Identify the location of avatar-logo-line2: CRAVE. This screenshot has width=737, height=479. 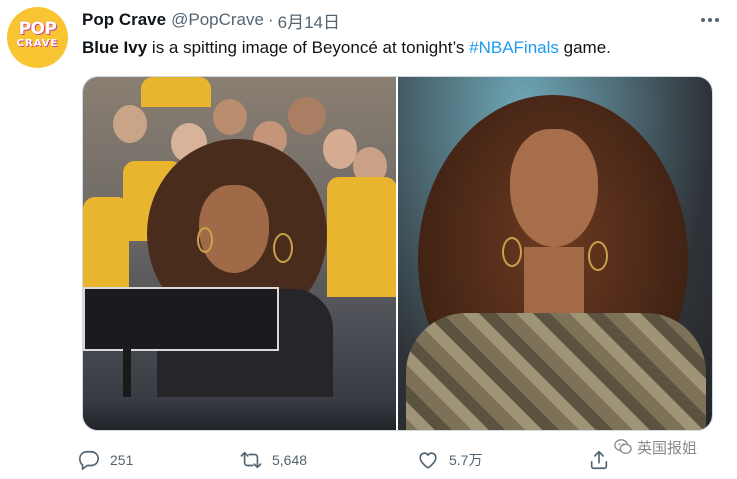
(37, 43).